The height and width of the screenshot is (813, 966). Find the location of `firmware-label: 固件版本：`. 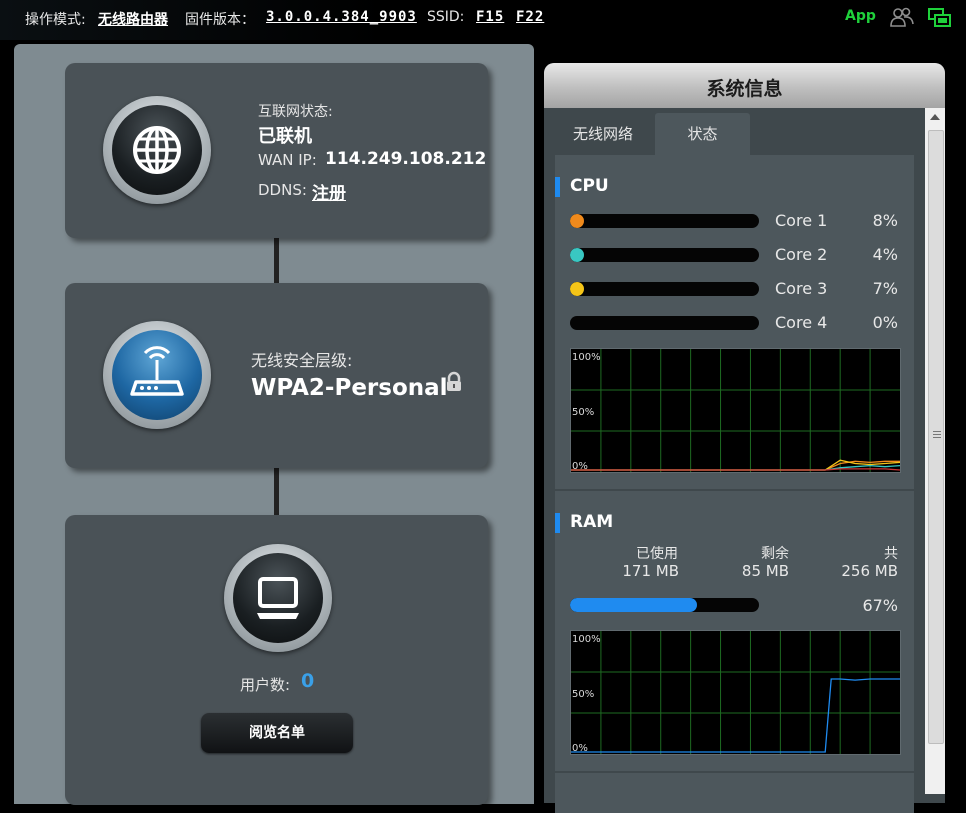

firmware-label: 固件版本： is located at coordinates (220, 20).